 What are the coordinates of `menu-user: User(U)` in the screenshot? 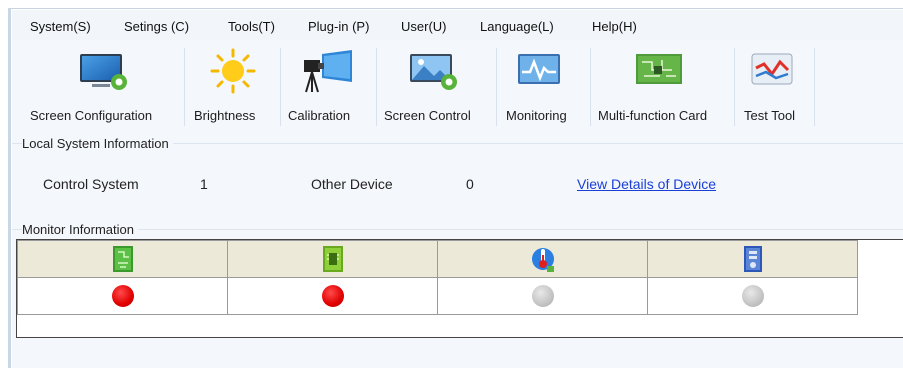 It's located at (424, 26).